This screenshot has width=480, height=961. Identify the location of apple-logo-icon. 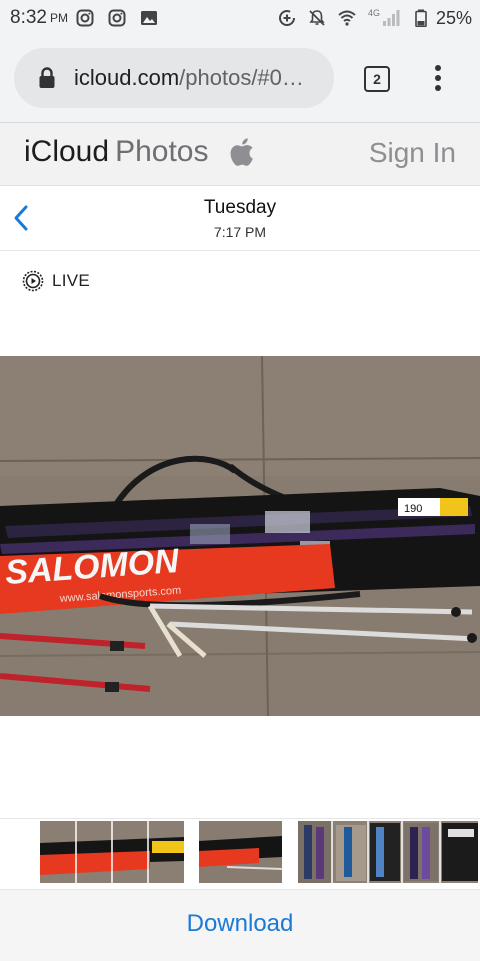
(241, 152).